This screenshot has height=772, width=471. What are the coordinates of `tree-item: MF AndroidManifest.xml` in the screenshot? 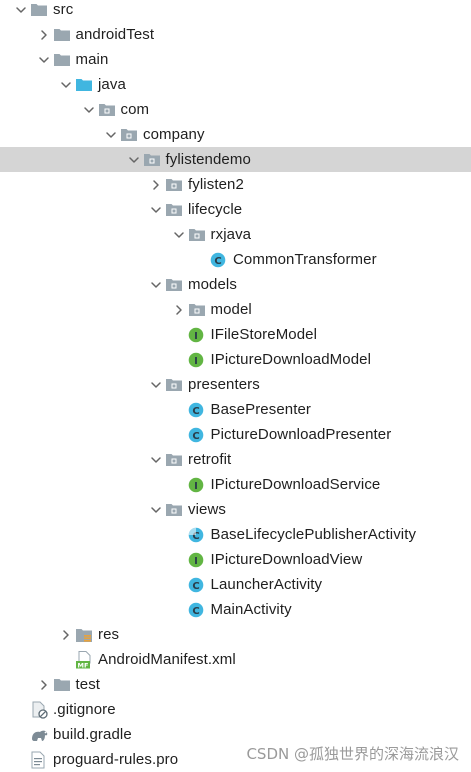 It's located at (235, 659).